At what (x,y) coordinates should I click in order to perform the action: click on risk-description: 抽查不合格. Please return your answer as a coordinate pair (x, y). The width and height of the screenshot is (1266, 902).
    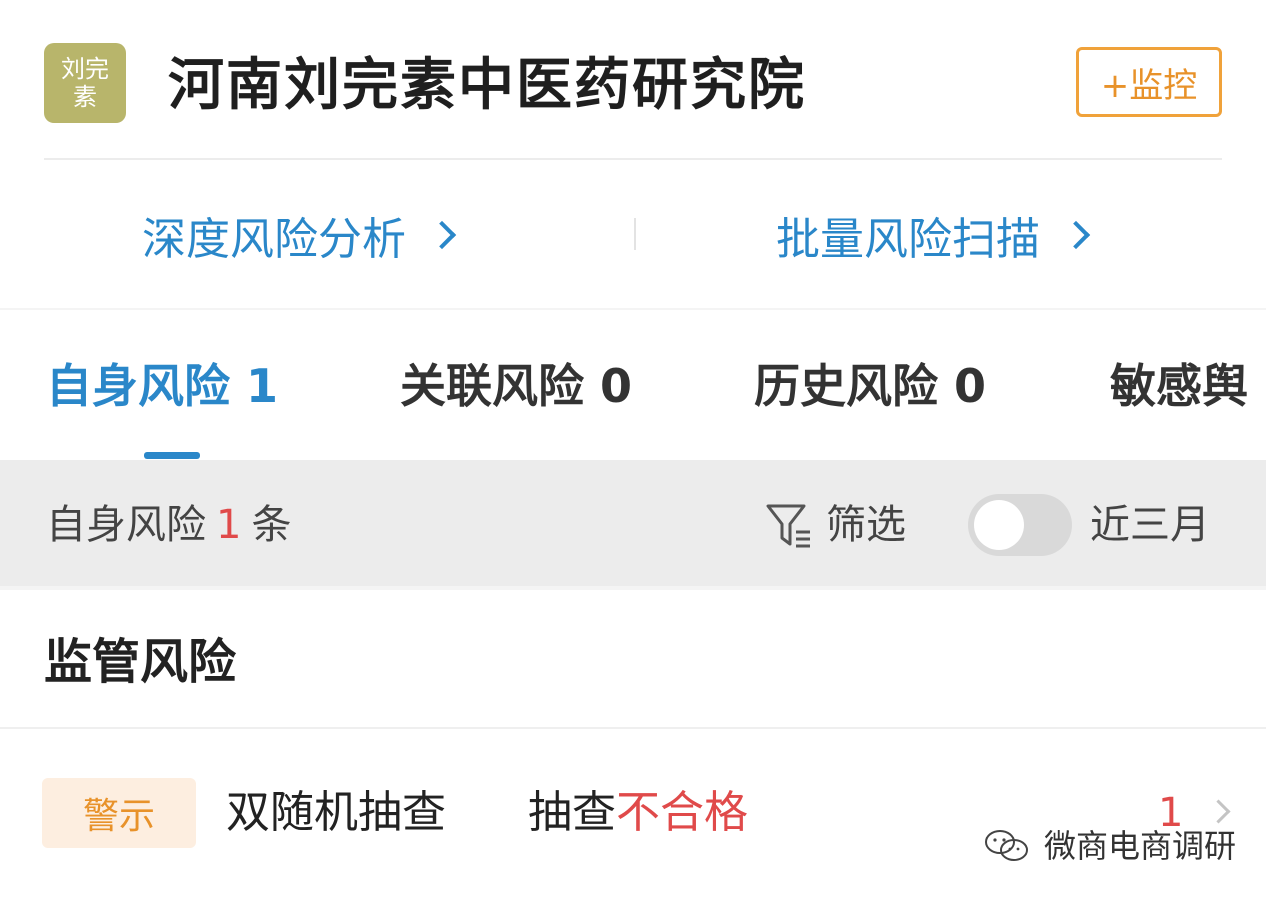
    Looking at the image, I should click on (638, 813).